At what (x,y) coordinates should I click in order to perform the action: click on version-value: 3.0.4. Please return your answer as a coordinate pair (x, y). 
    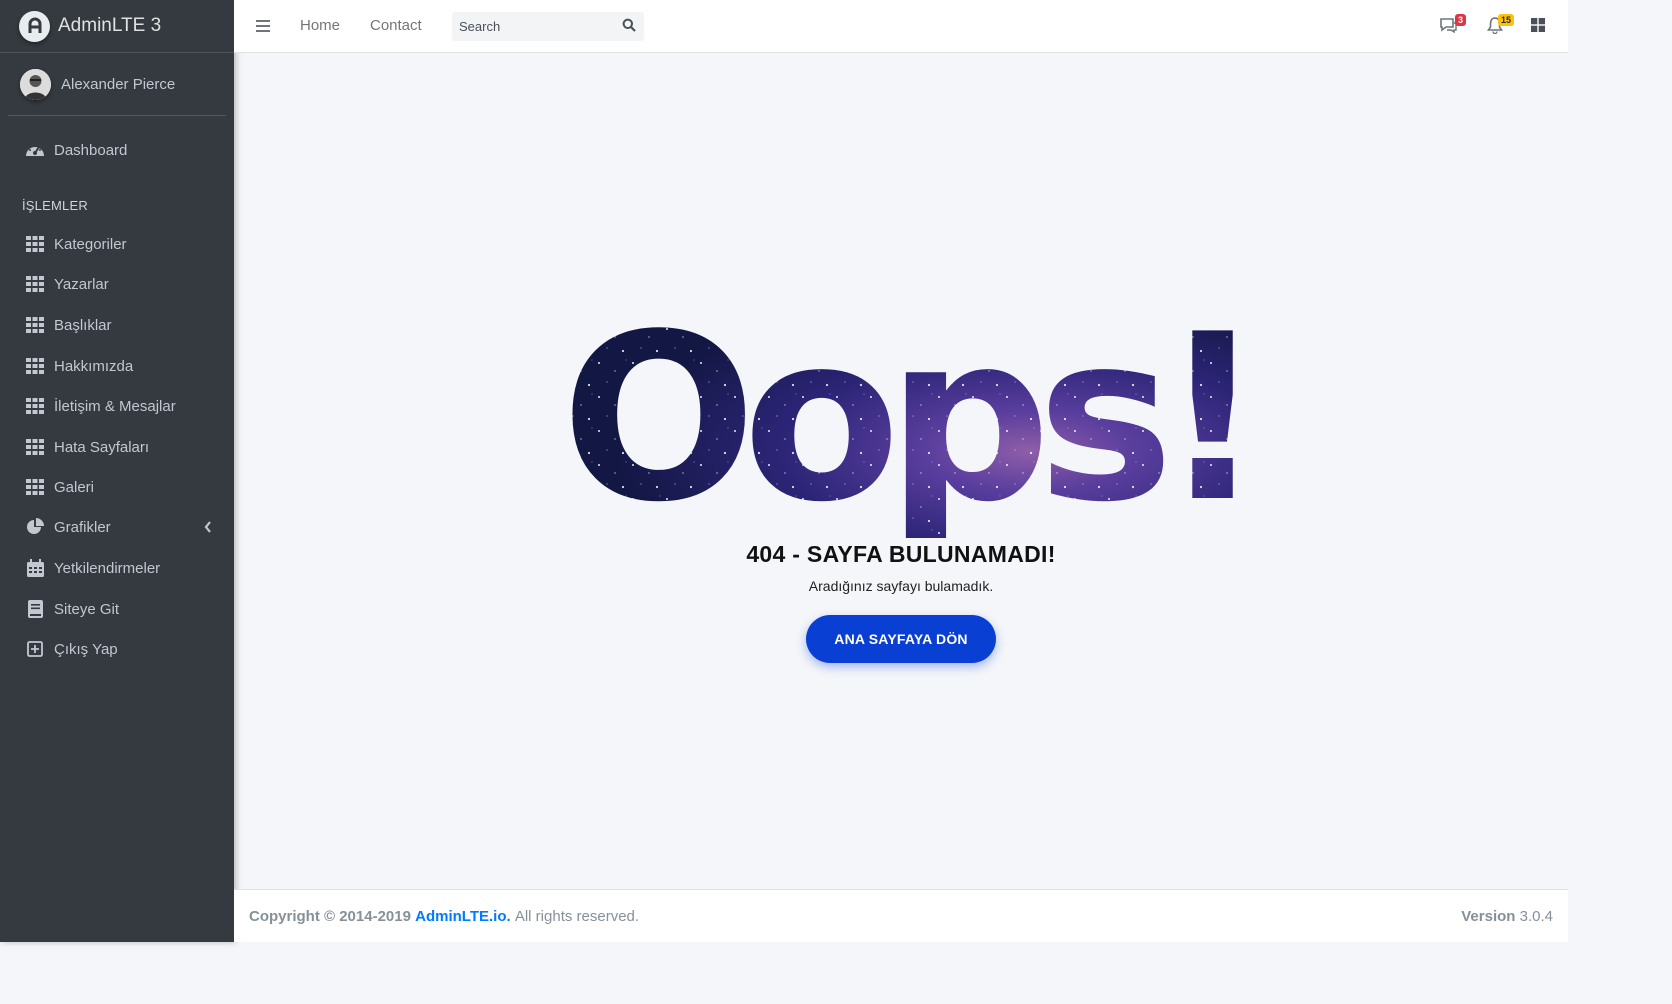
    Looking at the image, I should click on (1536, 916).